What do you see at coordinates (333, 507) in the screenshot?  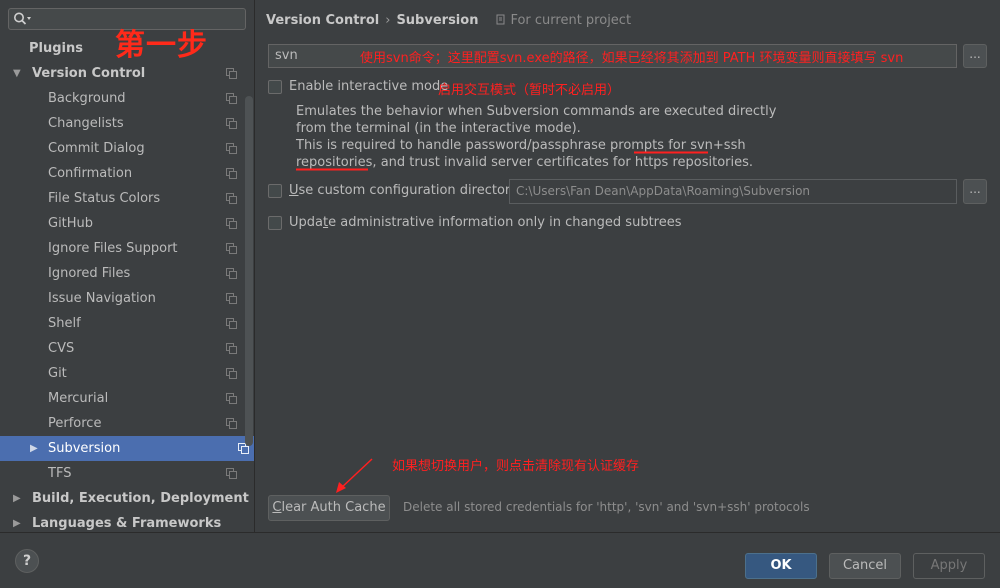 I see `clear-cache-text: lear Auth Cache` at bounding box center [333, 507].